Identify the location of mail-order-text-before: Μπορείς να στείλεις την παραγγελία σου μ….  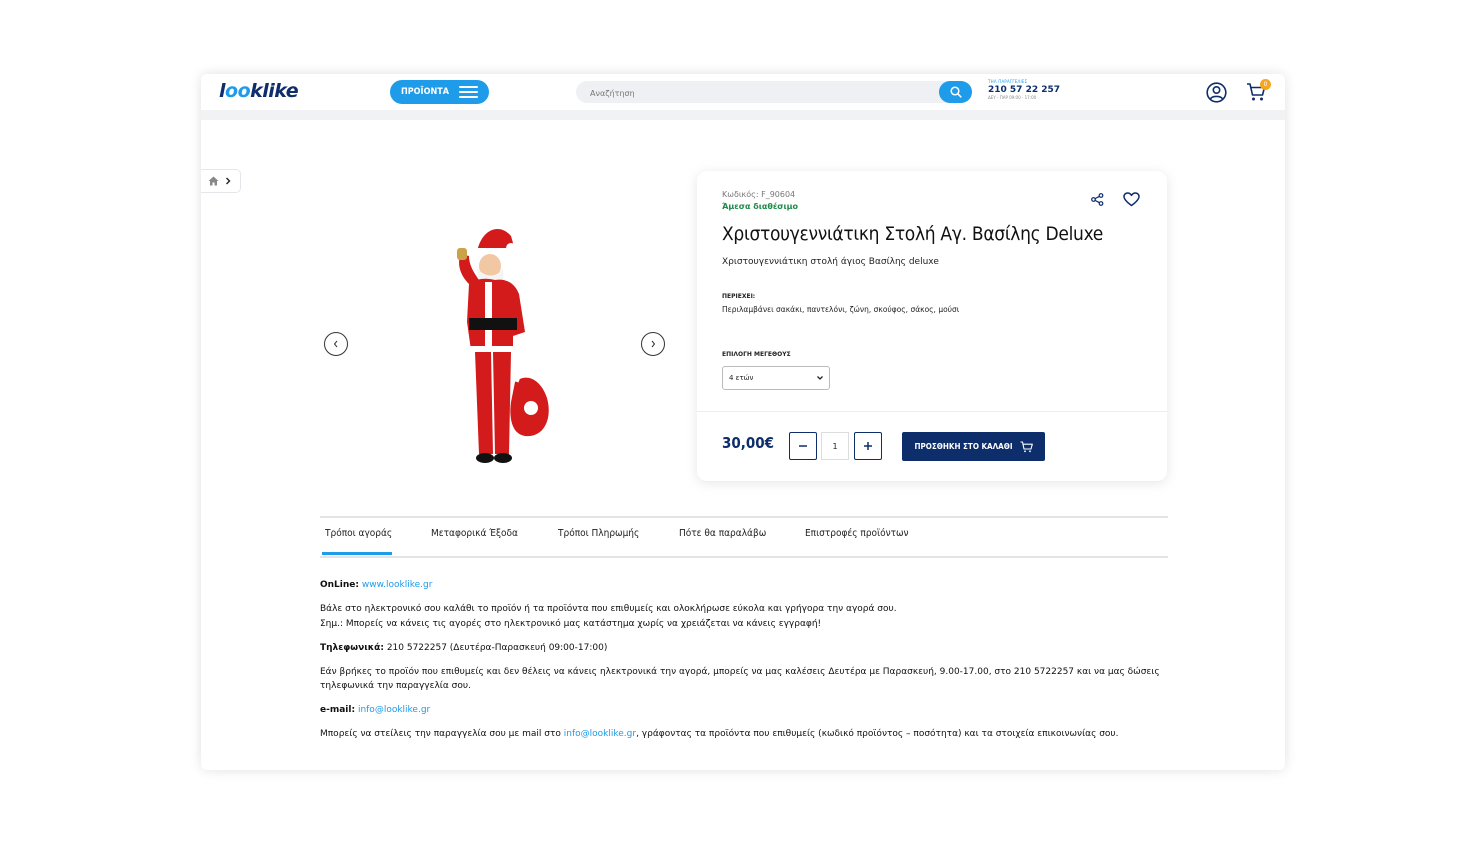
(442, 734).